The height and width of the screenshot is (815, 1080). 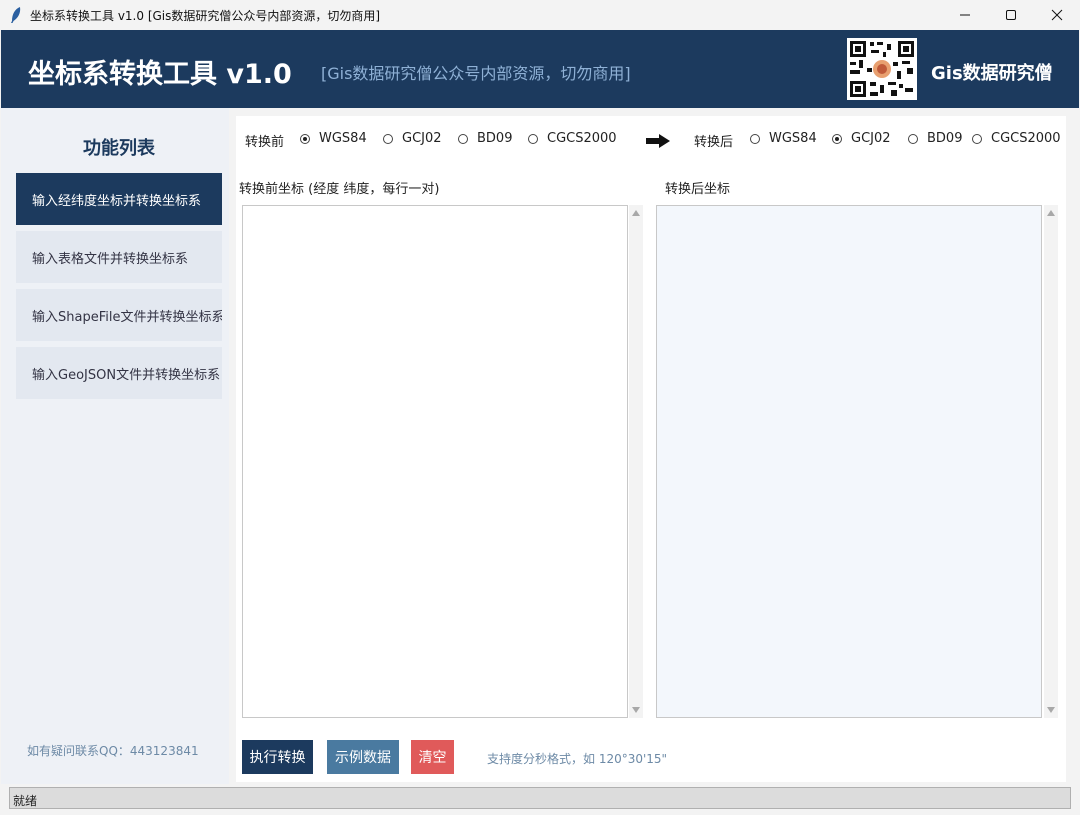 What do you see at coordinates (25, 801) in the screenshot?
I see `status-text: 就绪` at bounding box center [25, 801].